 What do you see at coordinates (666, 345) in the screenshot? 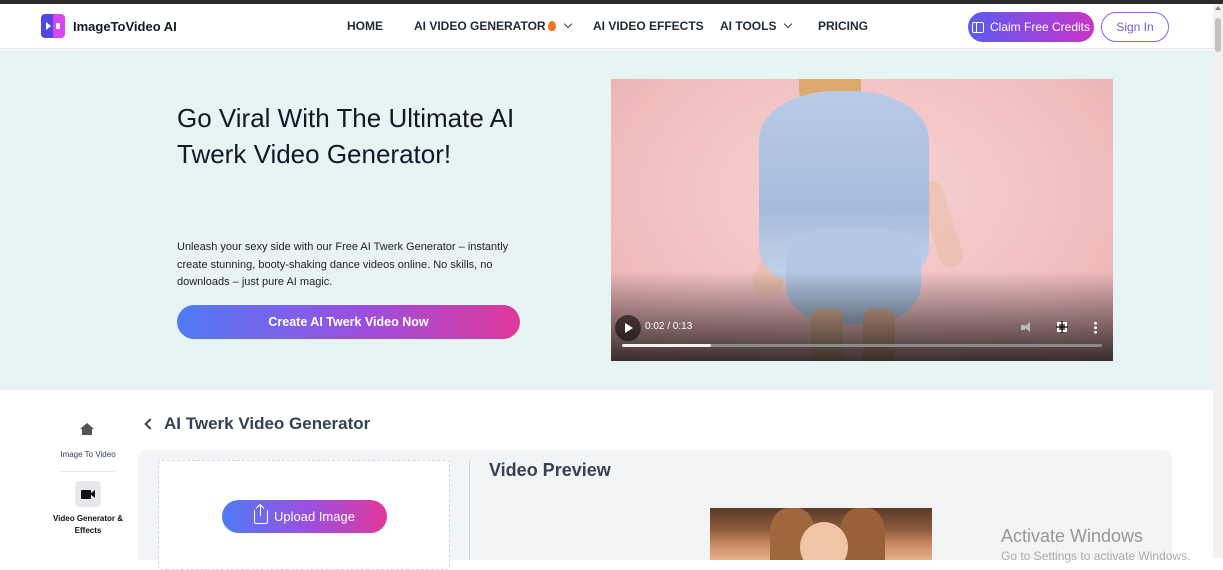
I see `video-progress-fill` at bounding box center [666, 345].